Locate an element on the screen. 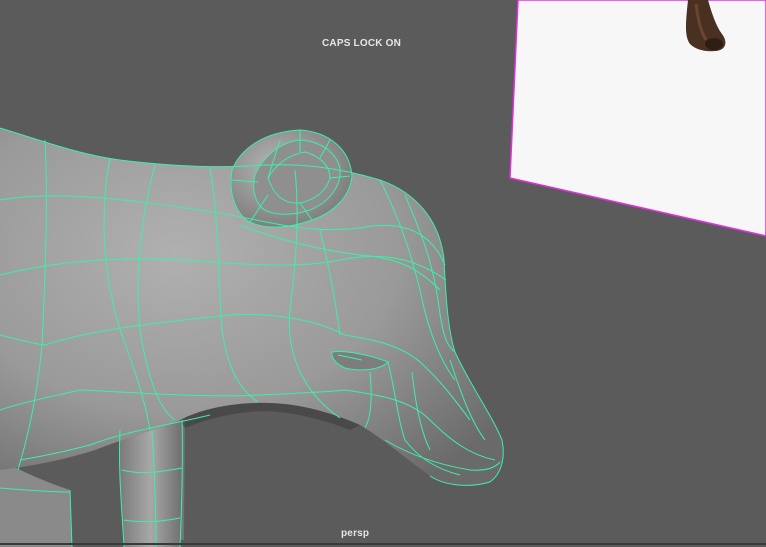 The width and height of the screenshot is (766, 547). reference-image-plane is located at coordinates (637, 118).